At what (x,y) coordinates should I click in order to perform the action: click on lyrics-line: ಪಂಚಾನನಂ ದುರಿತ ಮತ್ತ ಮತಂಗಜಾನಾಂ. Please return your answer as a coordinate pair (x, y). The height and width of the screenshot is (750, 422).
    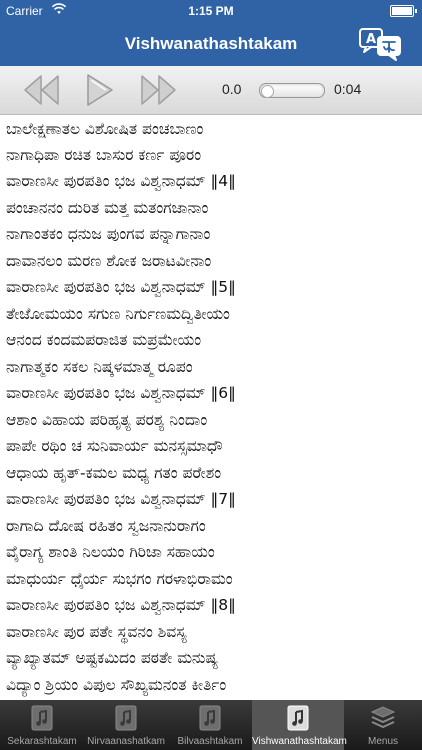
    Looking at the image, I should click on (107, 208).